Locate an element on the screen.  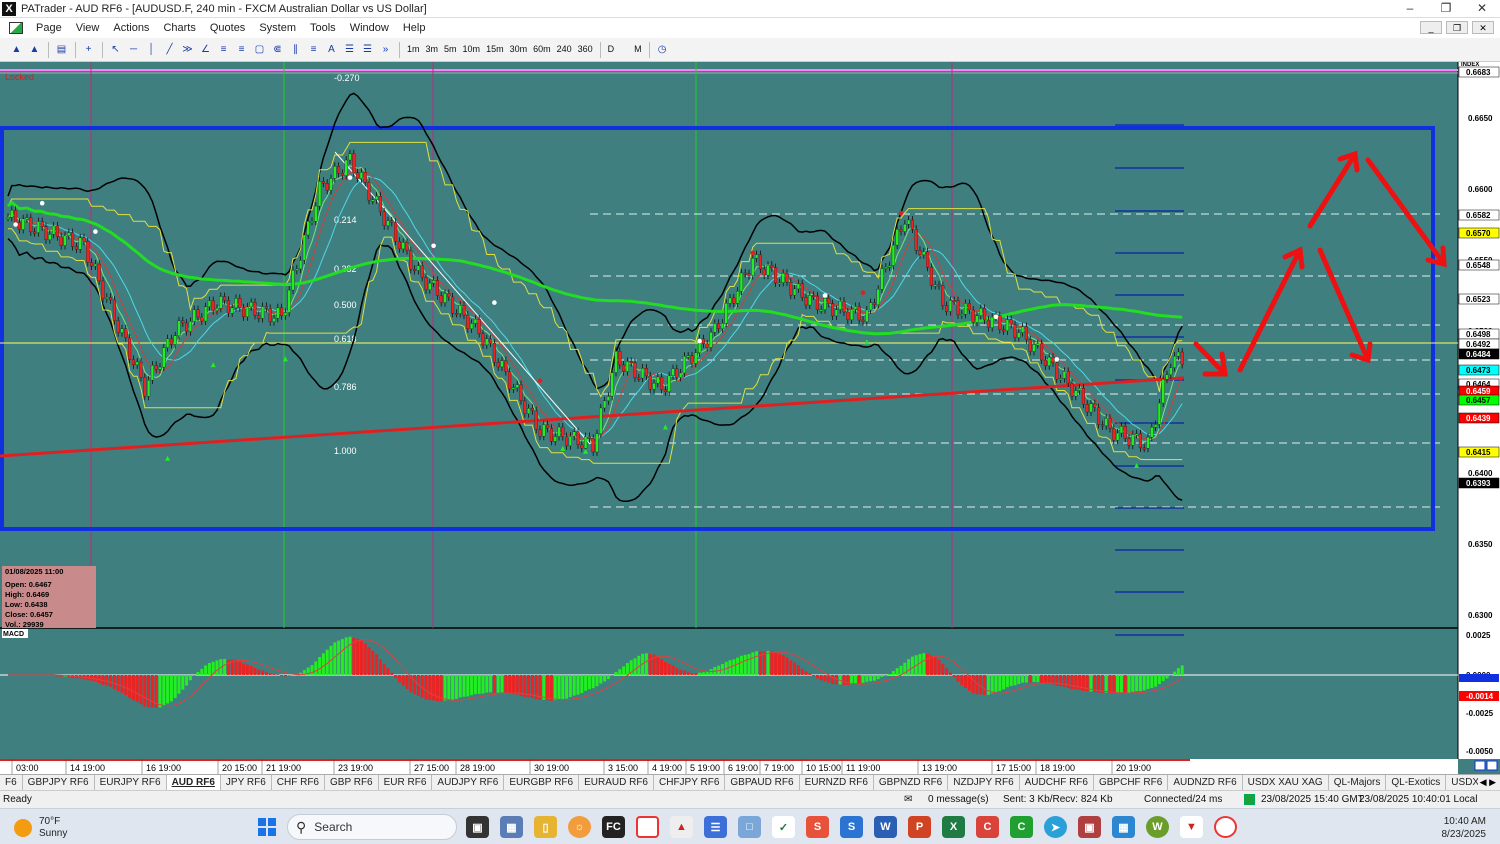
tab-ql-exotics: QL-Exotics is located at coordinates (1416, 782).